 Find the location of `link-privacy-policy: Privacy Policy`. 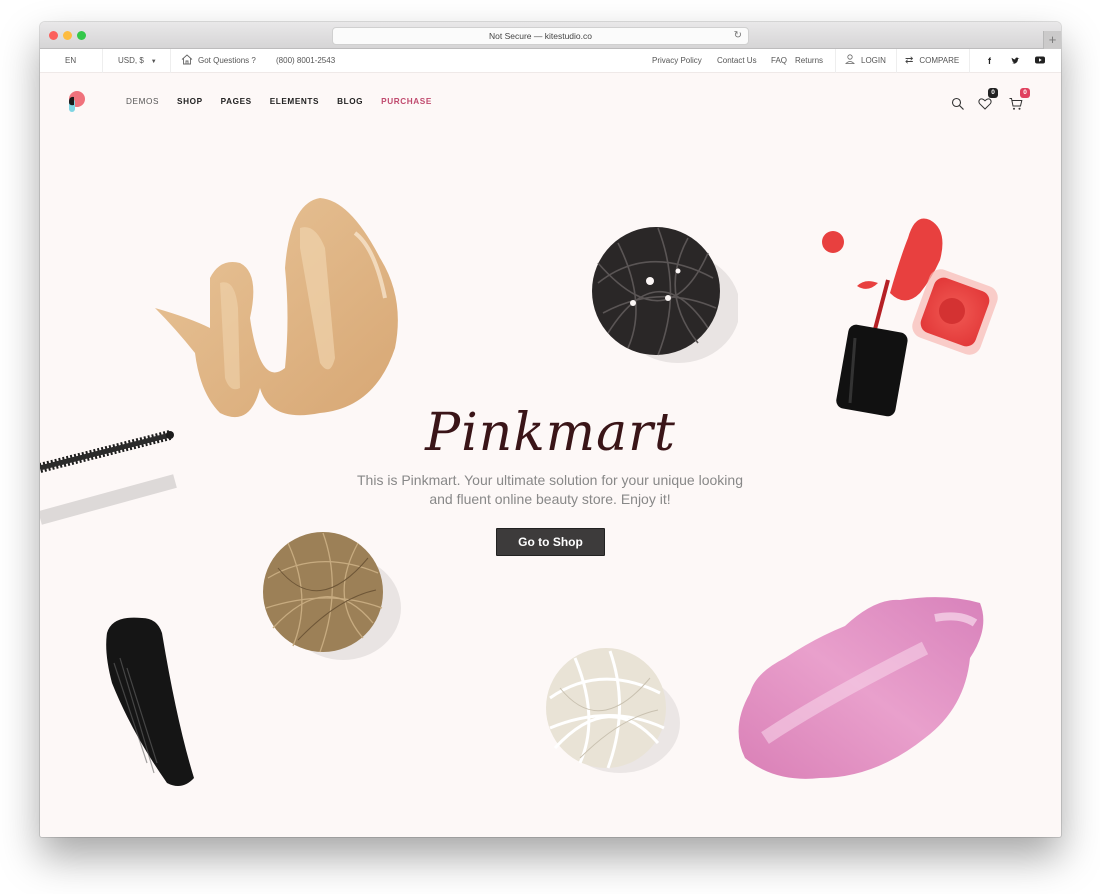

link-privacy-policy: Privacy Policy is located at coordinates (677, 61).